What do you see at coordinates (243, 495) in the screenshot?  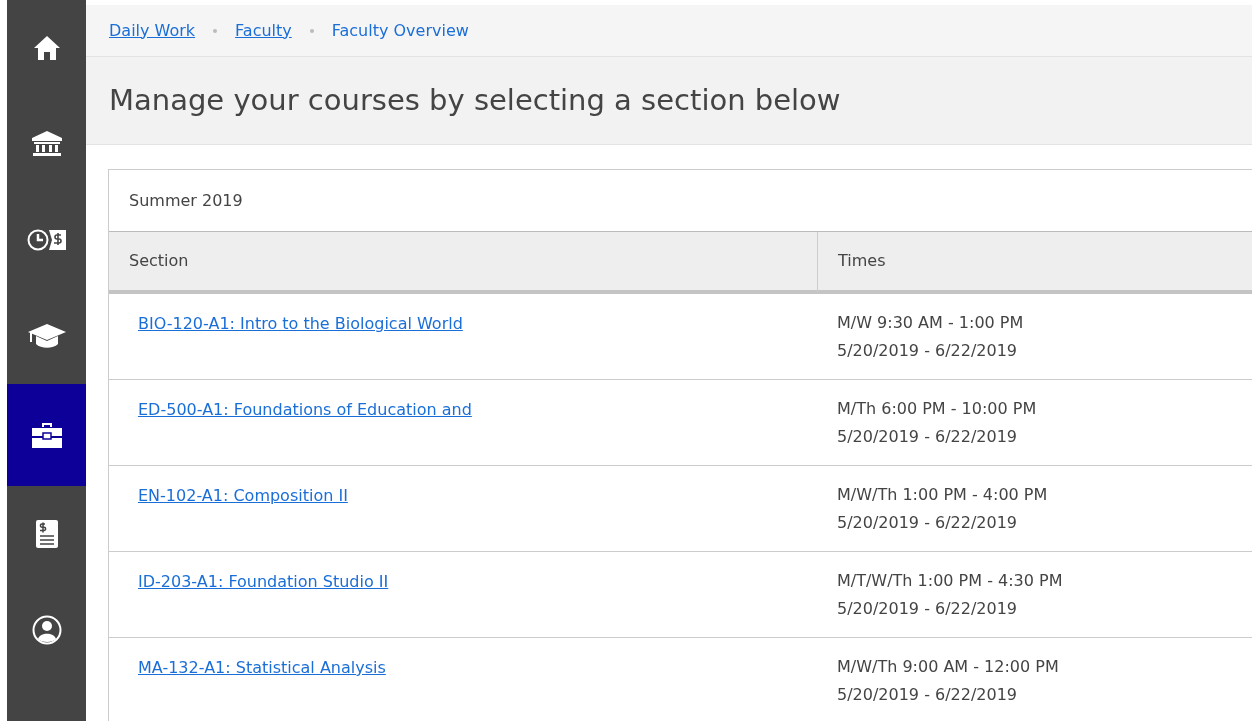 I see `section-link: EN-102-A1: Composition II` at bounding box center [243, 495].